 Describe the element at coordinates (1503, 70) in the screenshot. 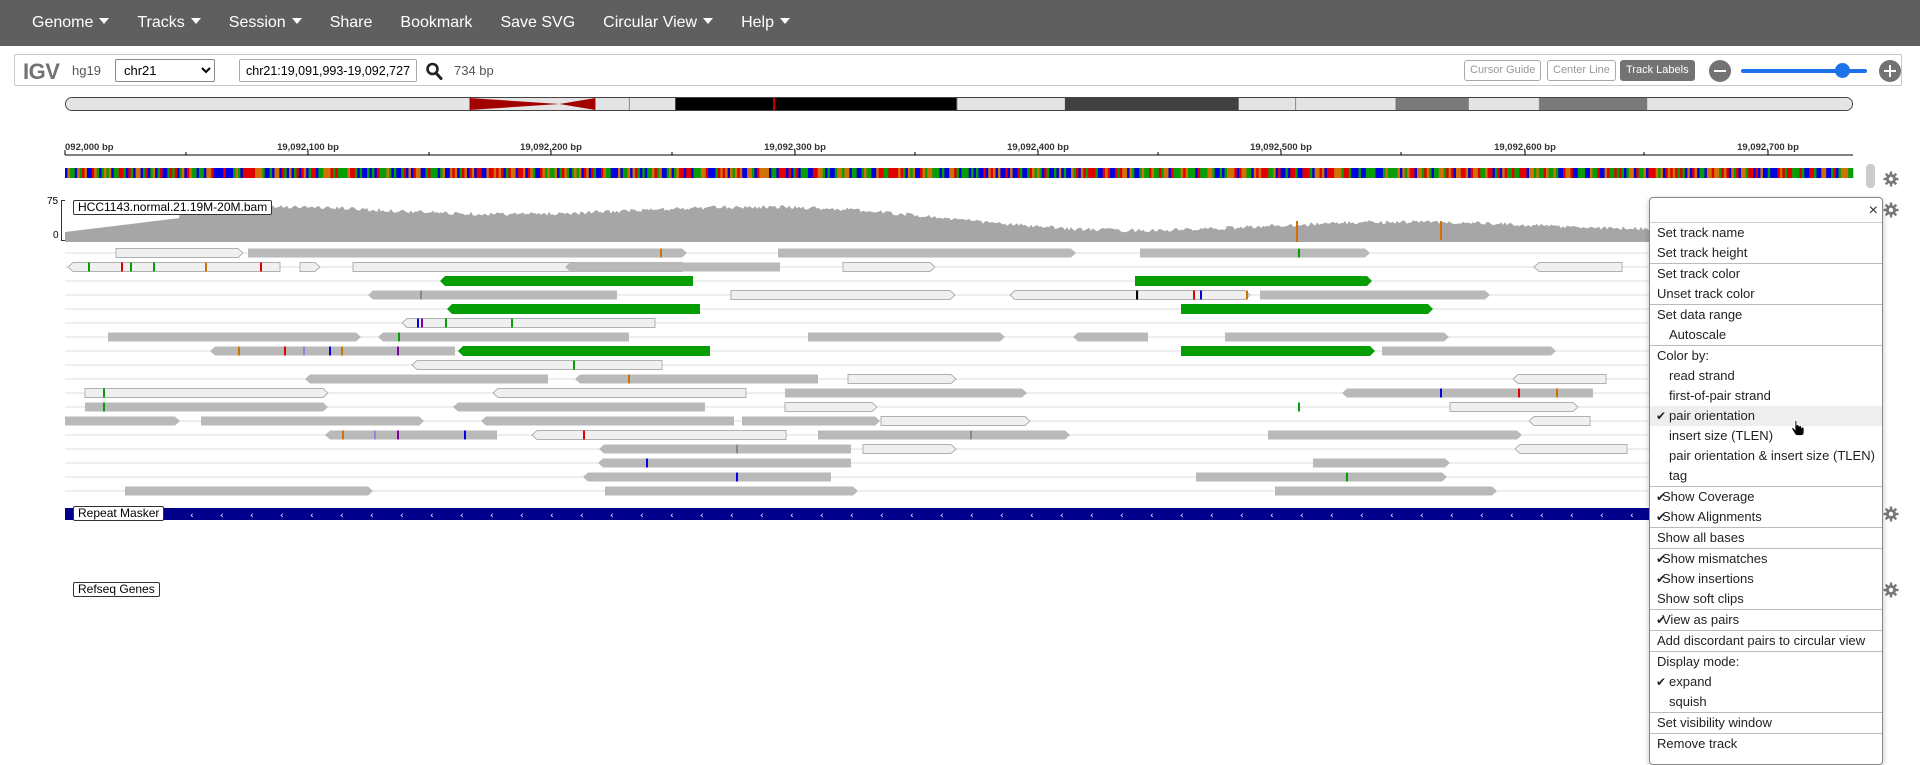

I see `cursor-guide-button: Cursor Guide` at that location.